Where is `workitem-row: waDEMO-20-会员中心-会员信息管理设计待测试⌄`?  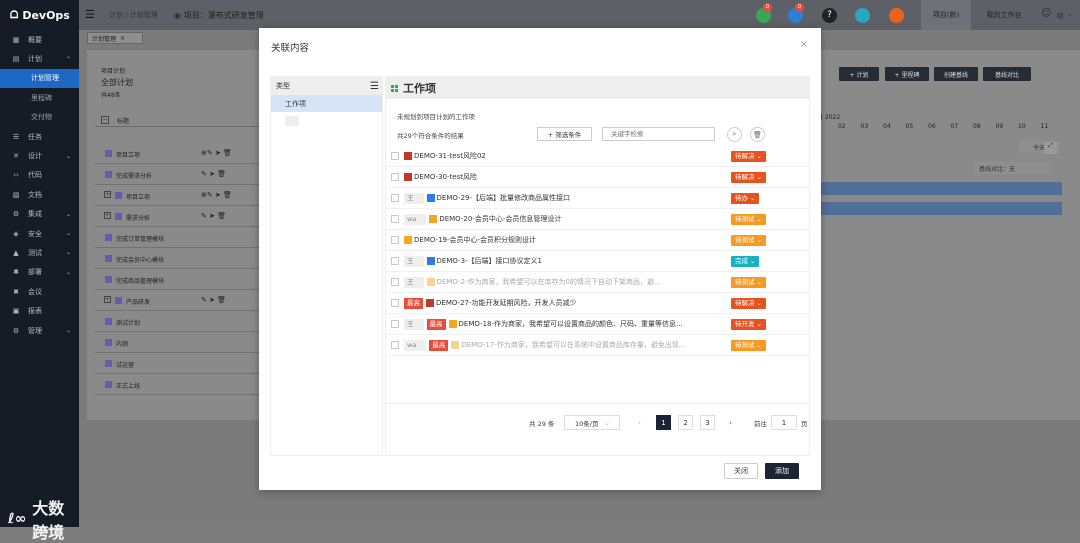
workitem-row: waDEMO-20-会员中心-会员信息管理设计待测试⌄ is located at coordinates (597, 219).